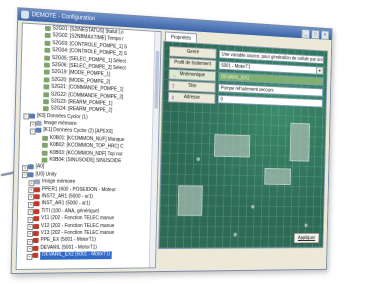  What do you see at coordinates (76, 255) in the screenshot?
I see `tree-item-label: DEVARIL_EX2 (5001 - MotorT1)` at bounding box center [76, 255].